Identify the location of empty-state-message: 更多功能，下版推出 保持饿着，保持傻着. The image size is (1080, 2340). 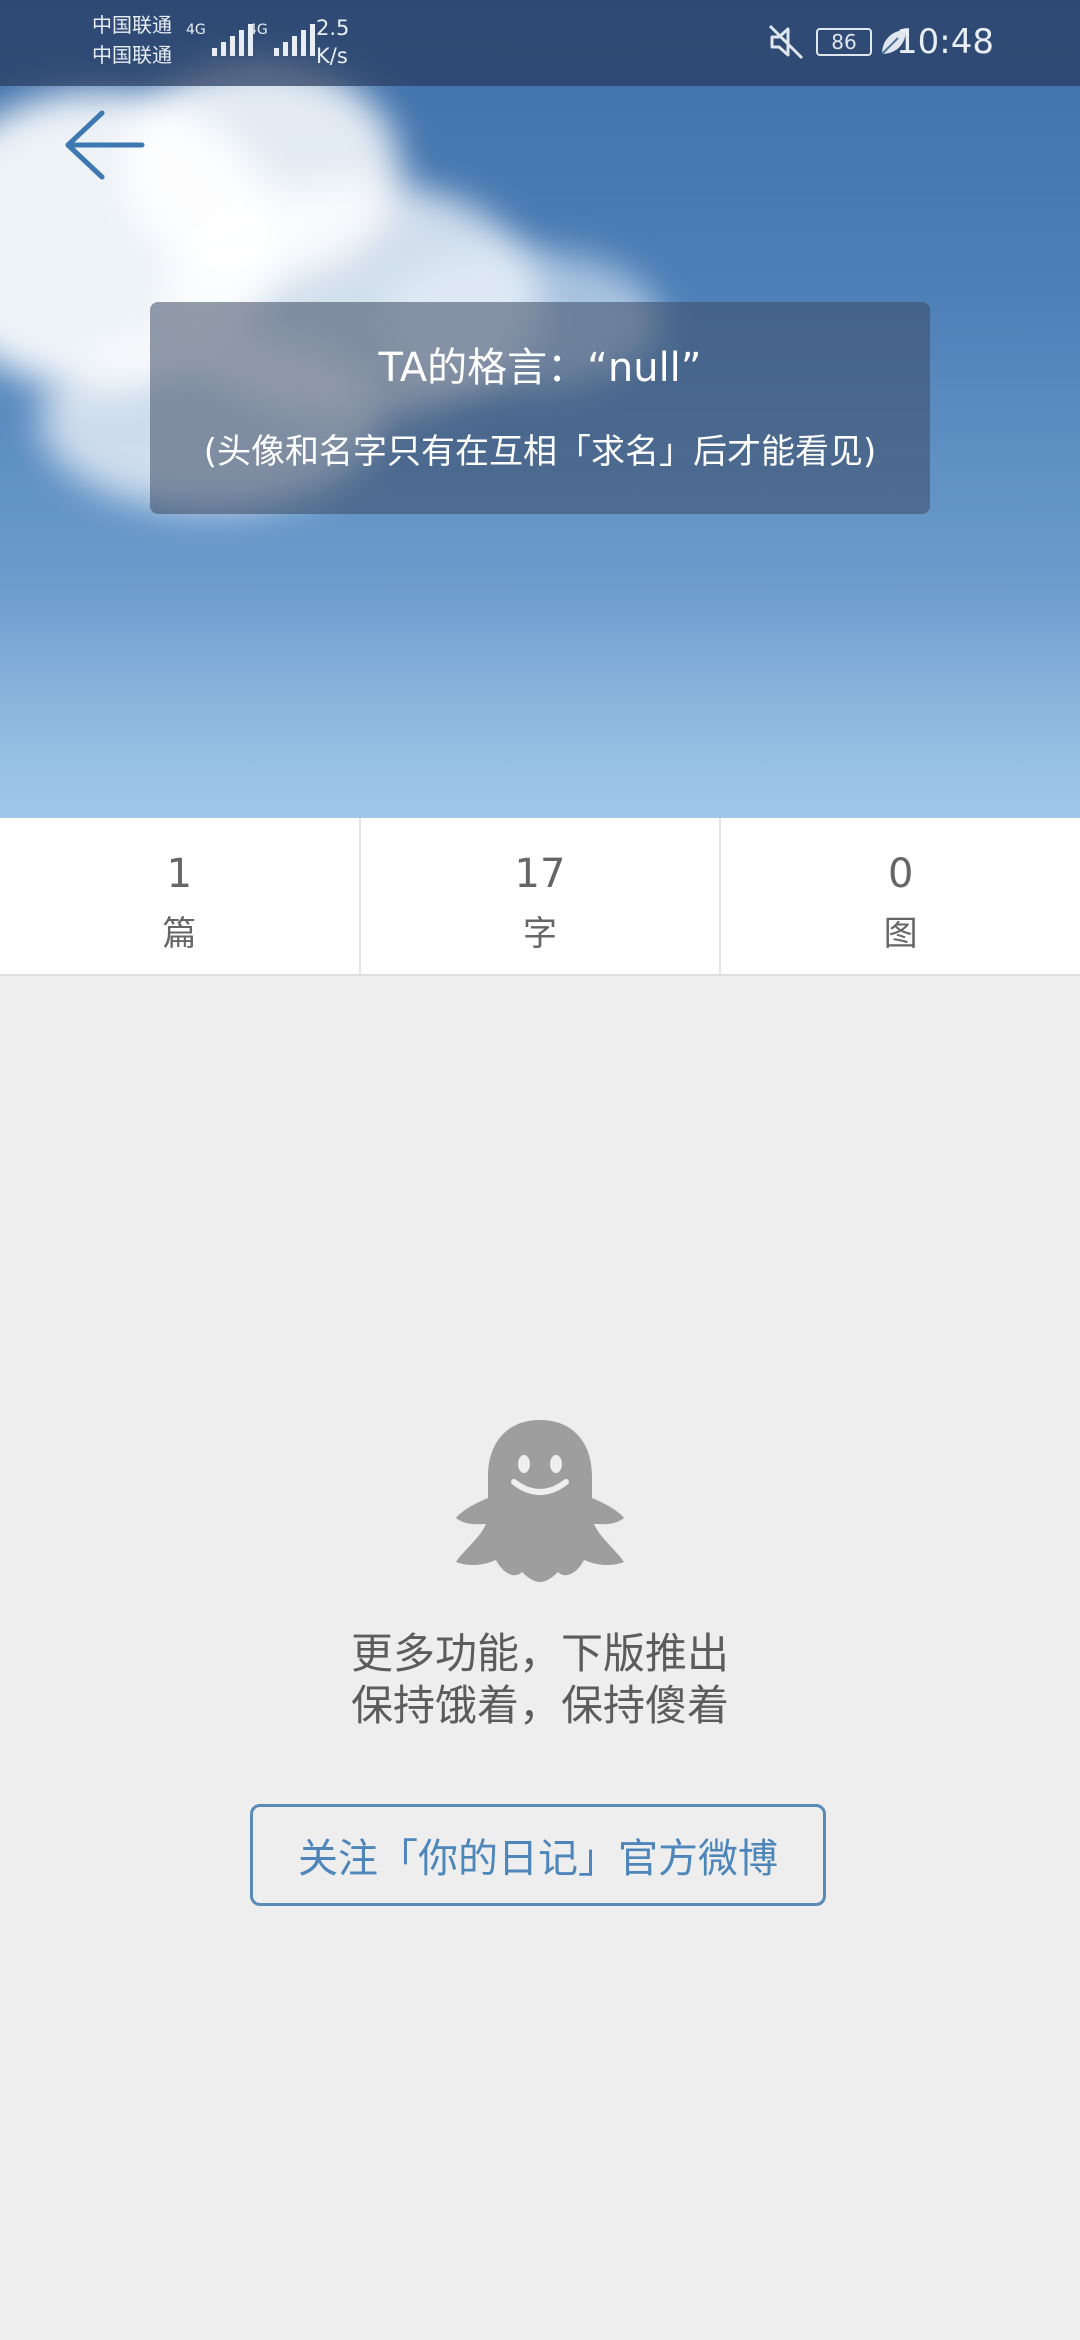
(540, 1680).